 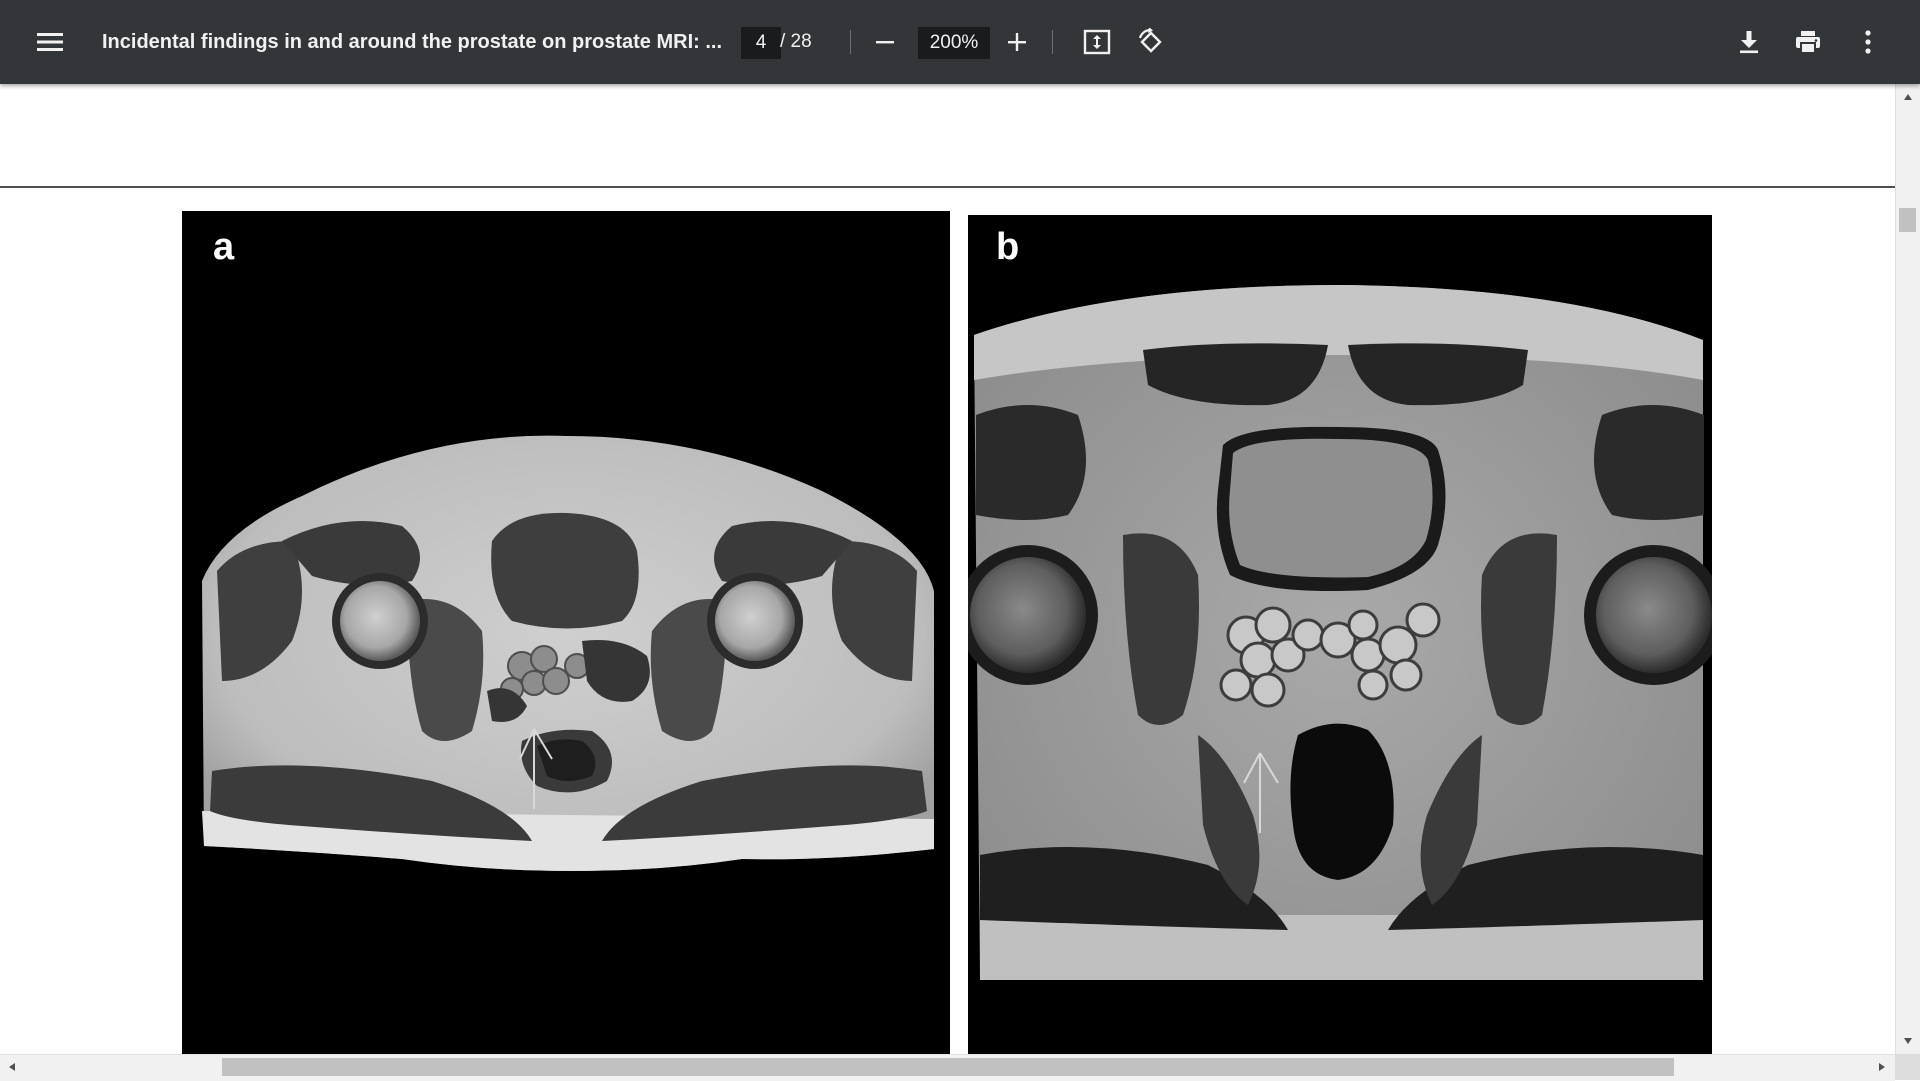 I want to click on vertical-scroll-thumb, so click(x=1907, y=220).